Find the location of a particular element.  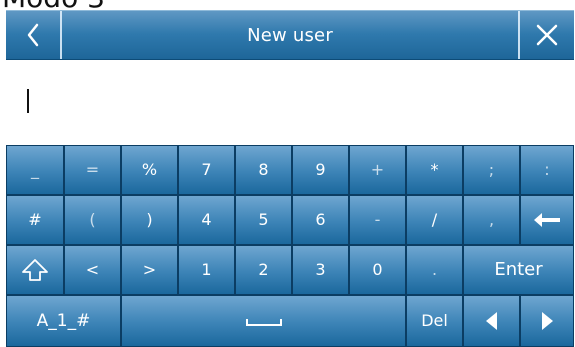

key-6-label: 6 is located at coordinates (320, 219).